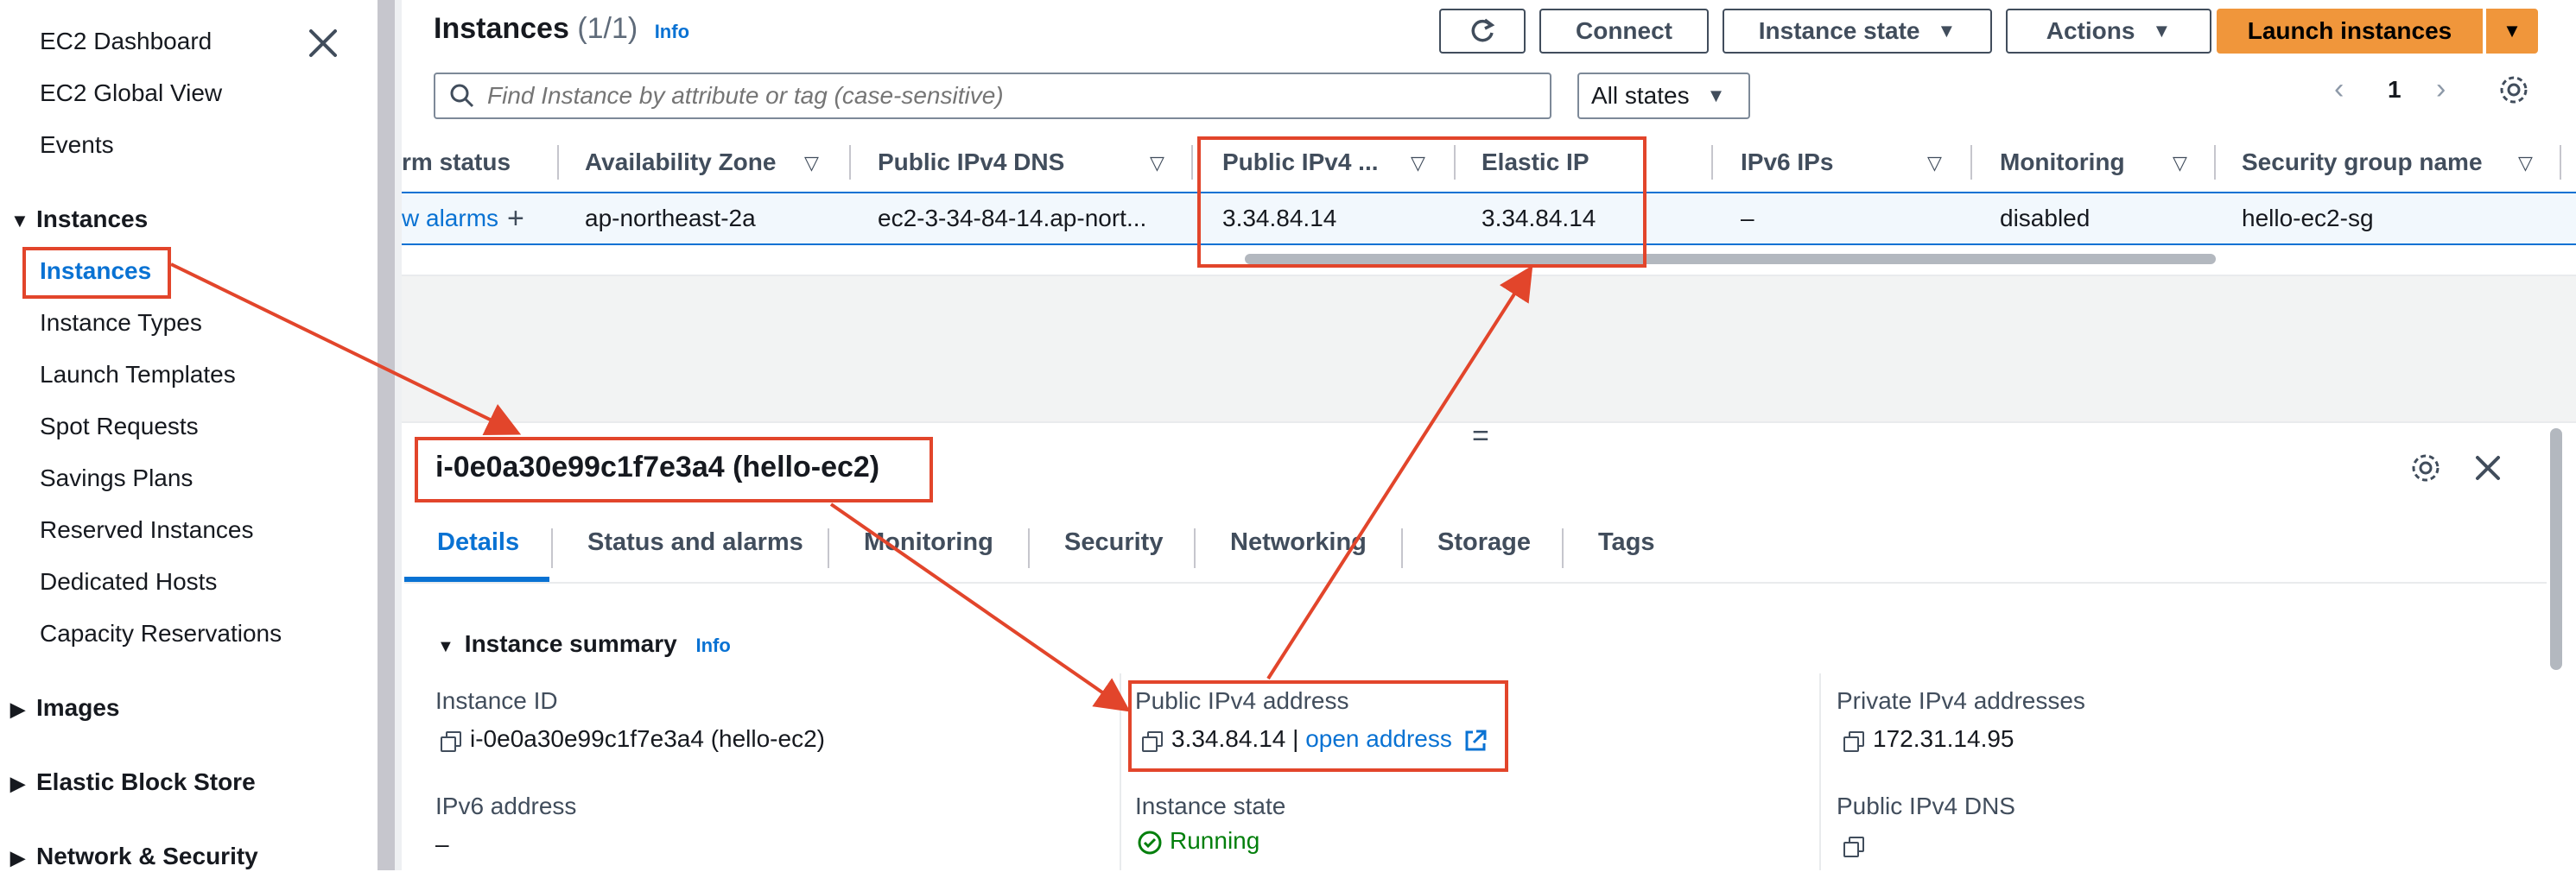 Image resolution: width=2576 pixels, height=872 pixels. What do you see at coordinates (2062, 162) in the screenshot?
I see `column-header-monitoring: Monitoring` at bounding box center [2062, 162].